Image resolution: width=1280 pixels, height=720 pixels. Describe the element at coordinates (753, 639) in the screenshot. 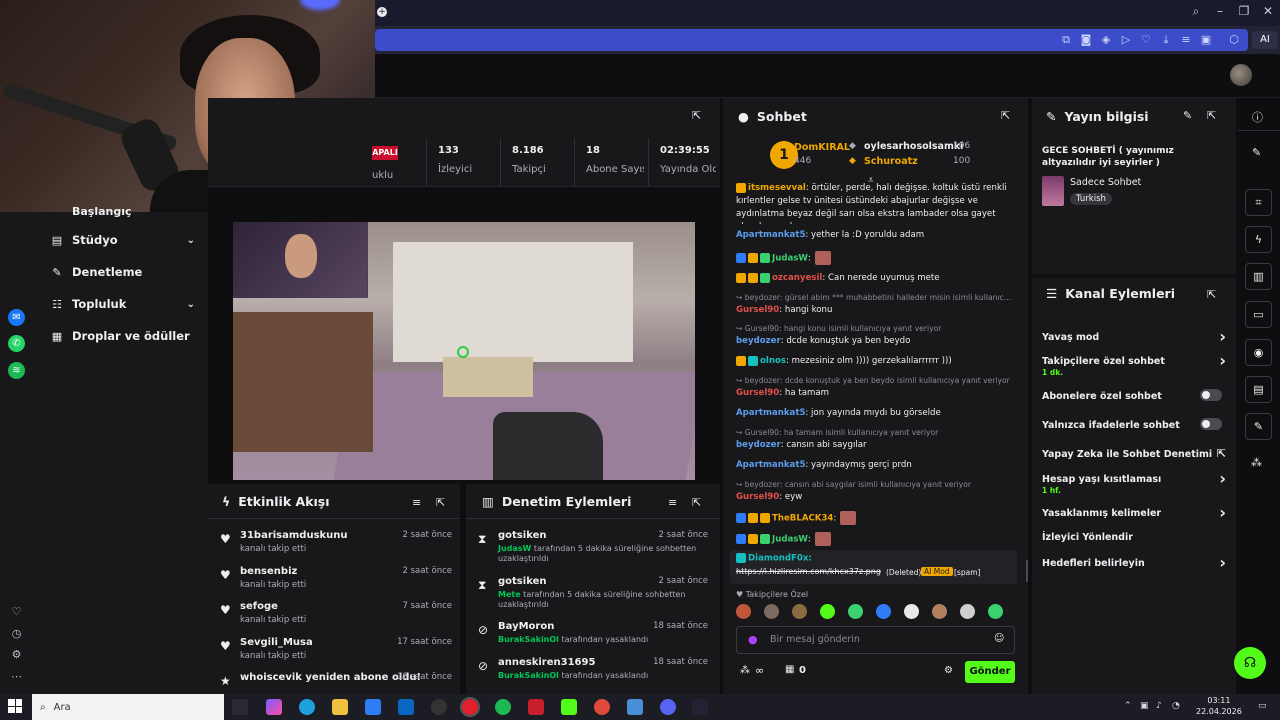

I see `mic-icon: ●` at that location.